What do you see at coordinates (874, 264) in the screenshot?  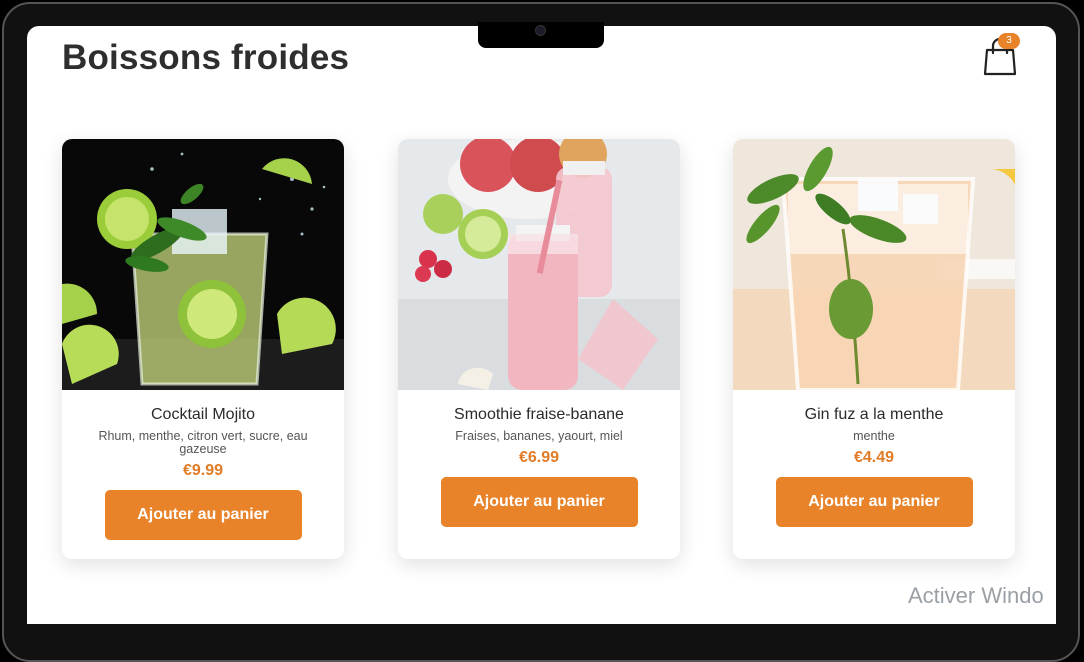 I see `gin-photo` at bounding box center [874, 264].